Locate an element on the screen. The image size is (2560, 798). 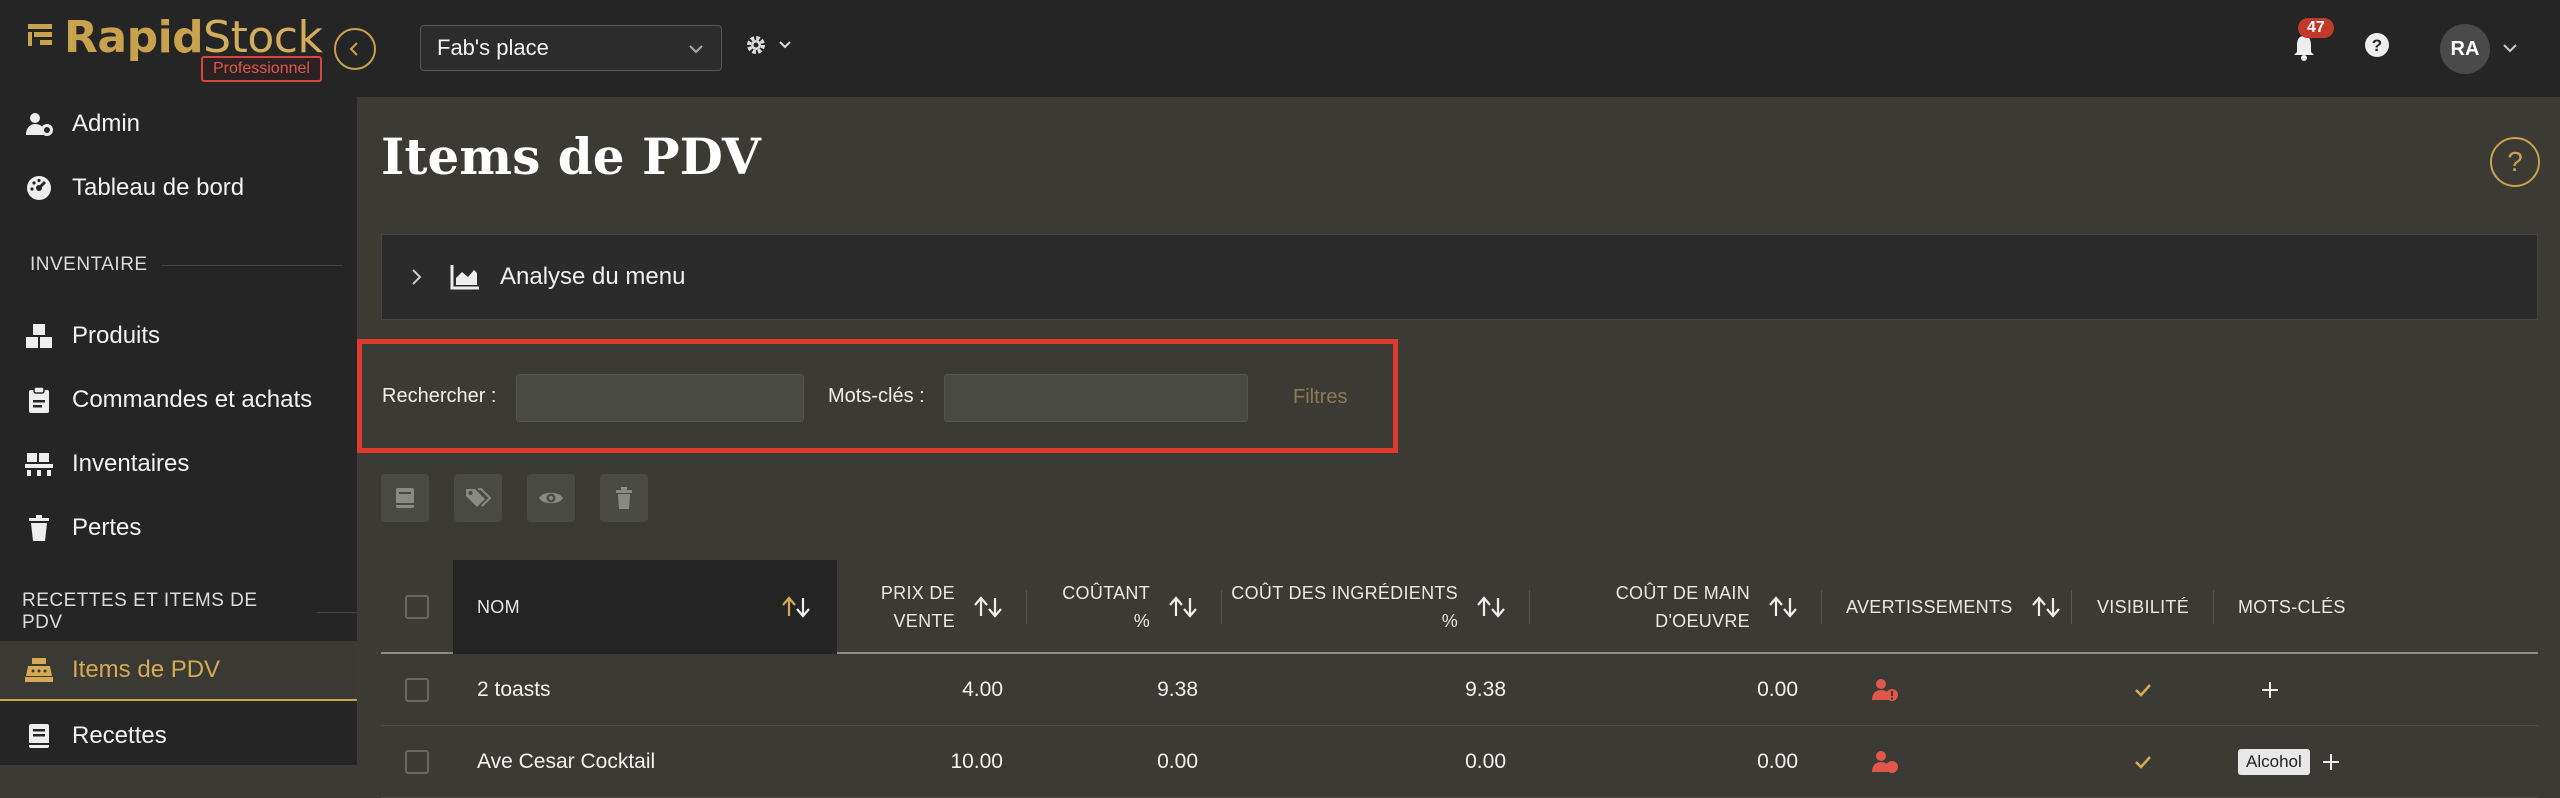
column-header-warnings: AVERTISSEMENTS is located at coordinates (1947, 607).